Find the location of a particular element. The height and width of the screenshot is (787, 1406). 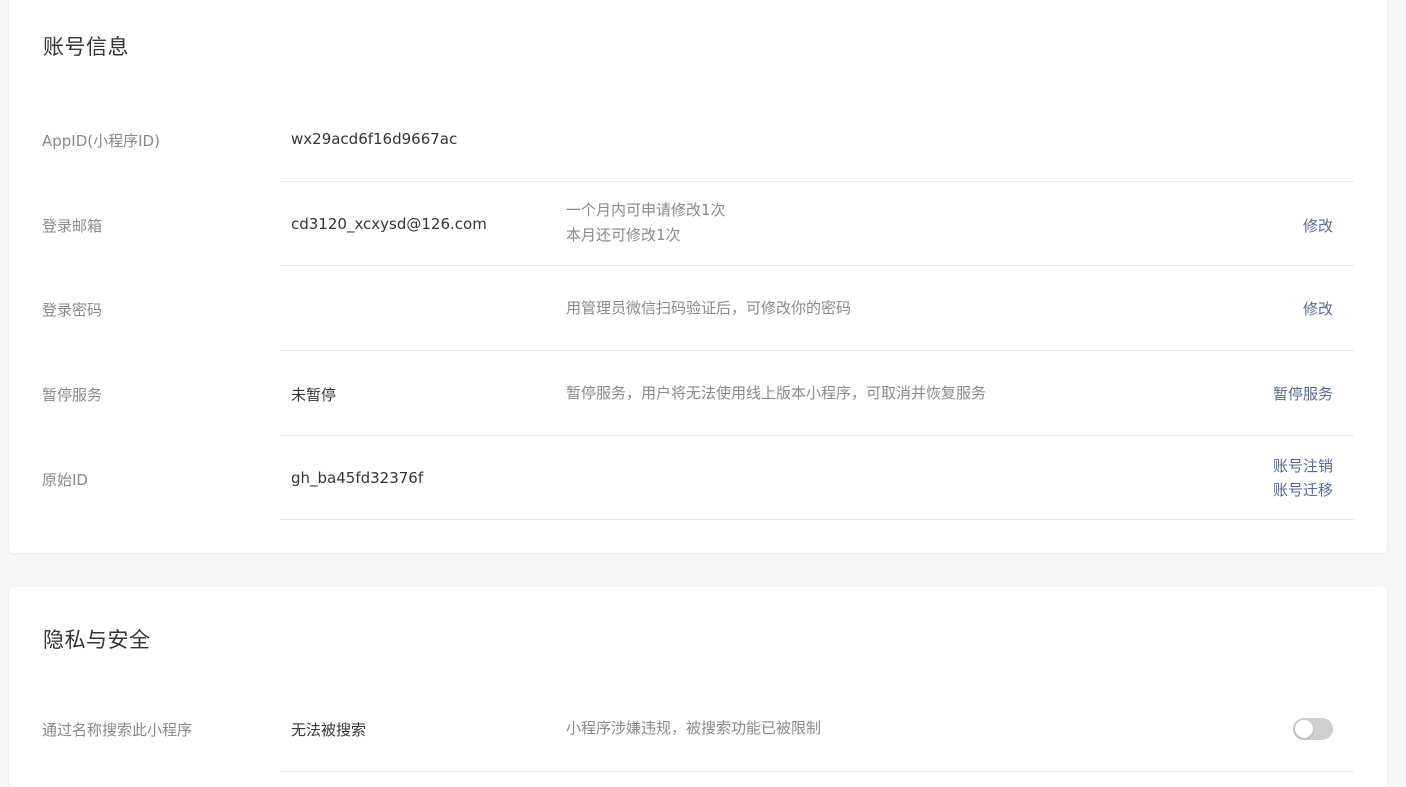

account-info-title: 账号信息 is located at coordinates (86, 47).